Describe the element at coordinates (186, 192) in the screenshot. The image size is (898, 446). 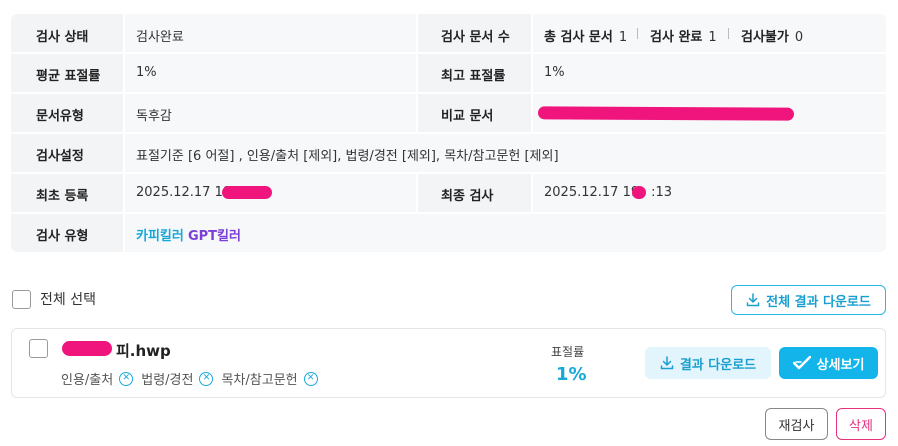
I see `first-reg-value: 2025.12.17 19:` at that location.